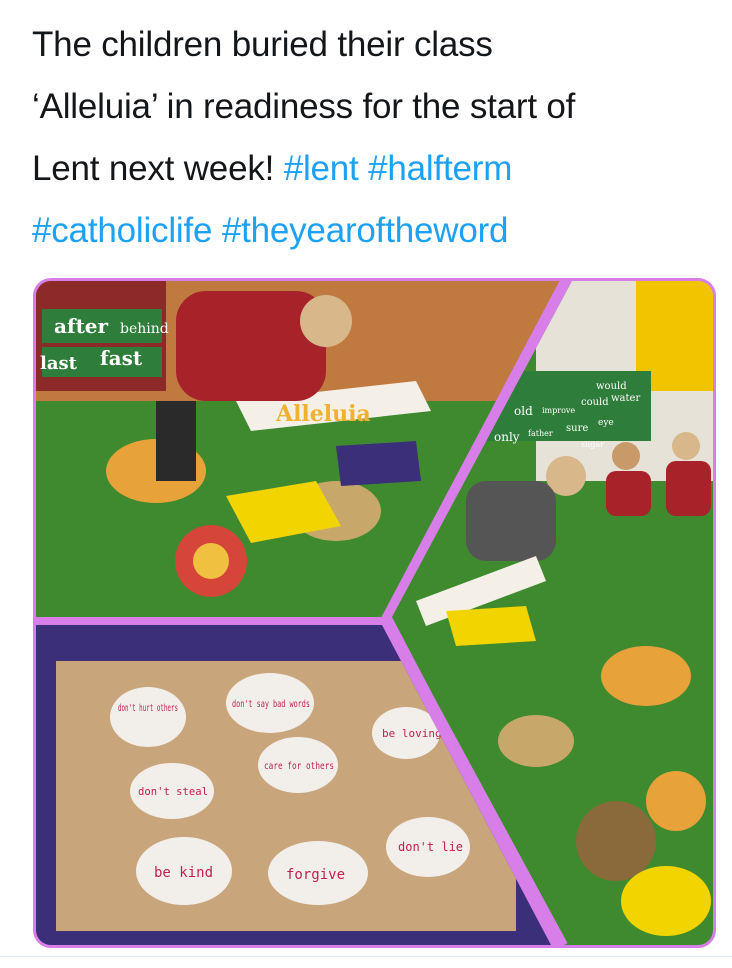 The width and height of the screenshot is (732, 968). I want to click on wall-word-sugar: sugar, so click(592, 444).